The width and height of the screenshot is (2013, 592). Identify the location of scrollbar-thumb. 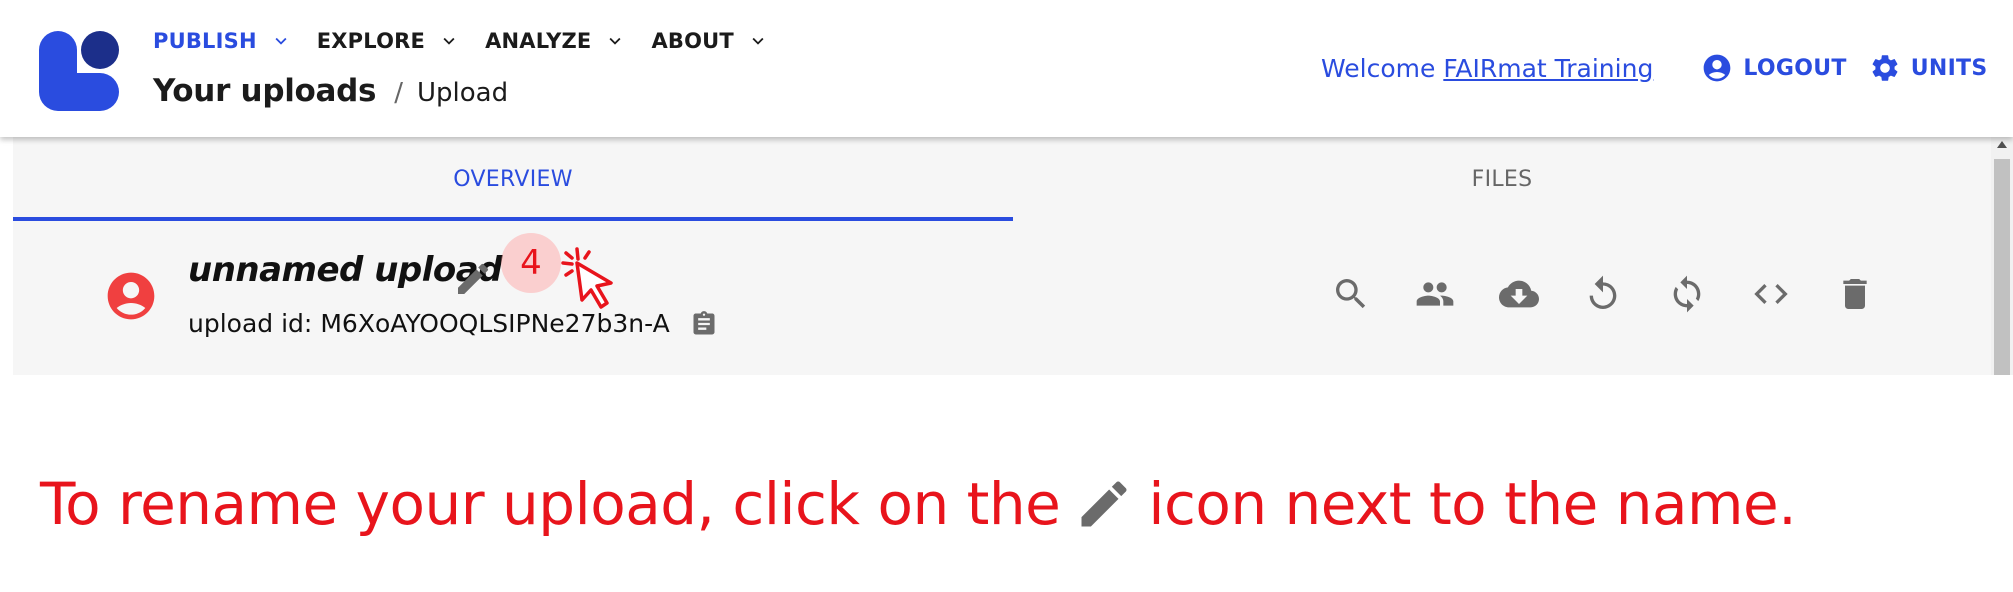
(2002, 267).